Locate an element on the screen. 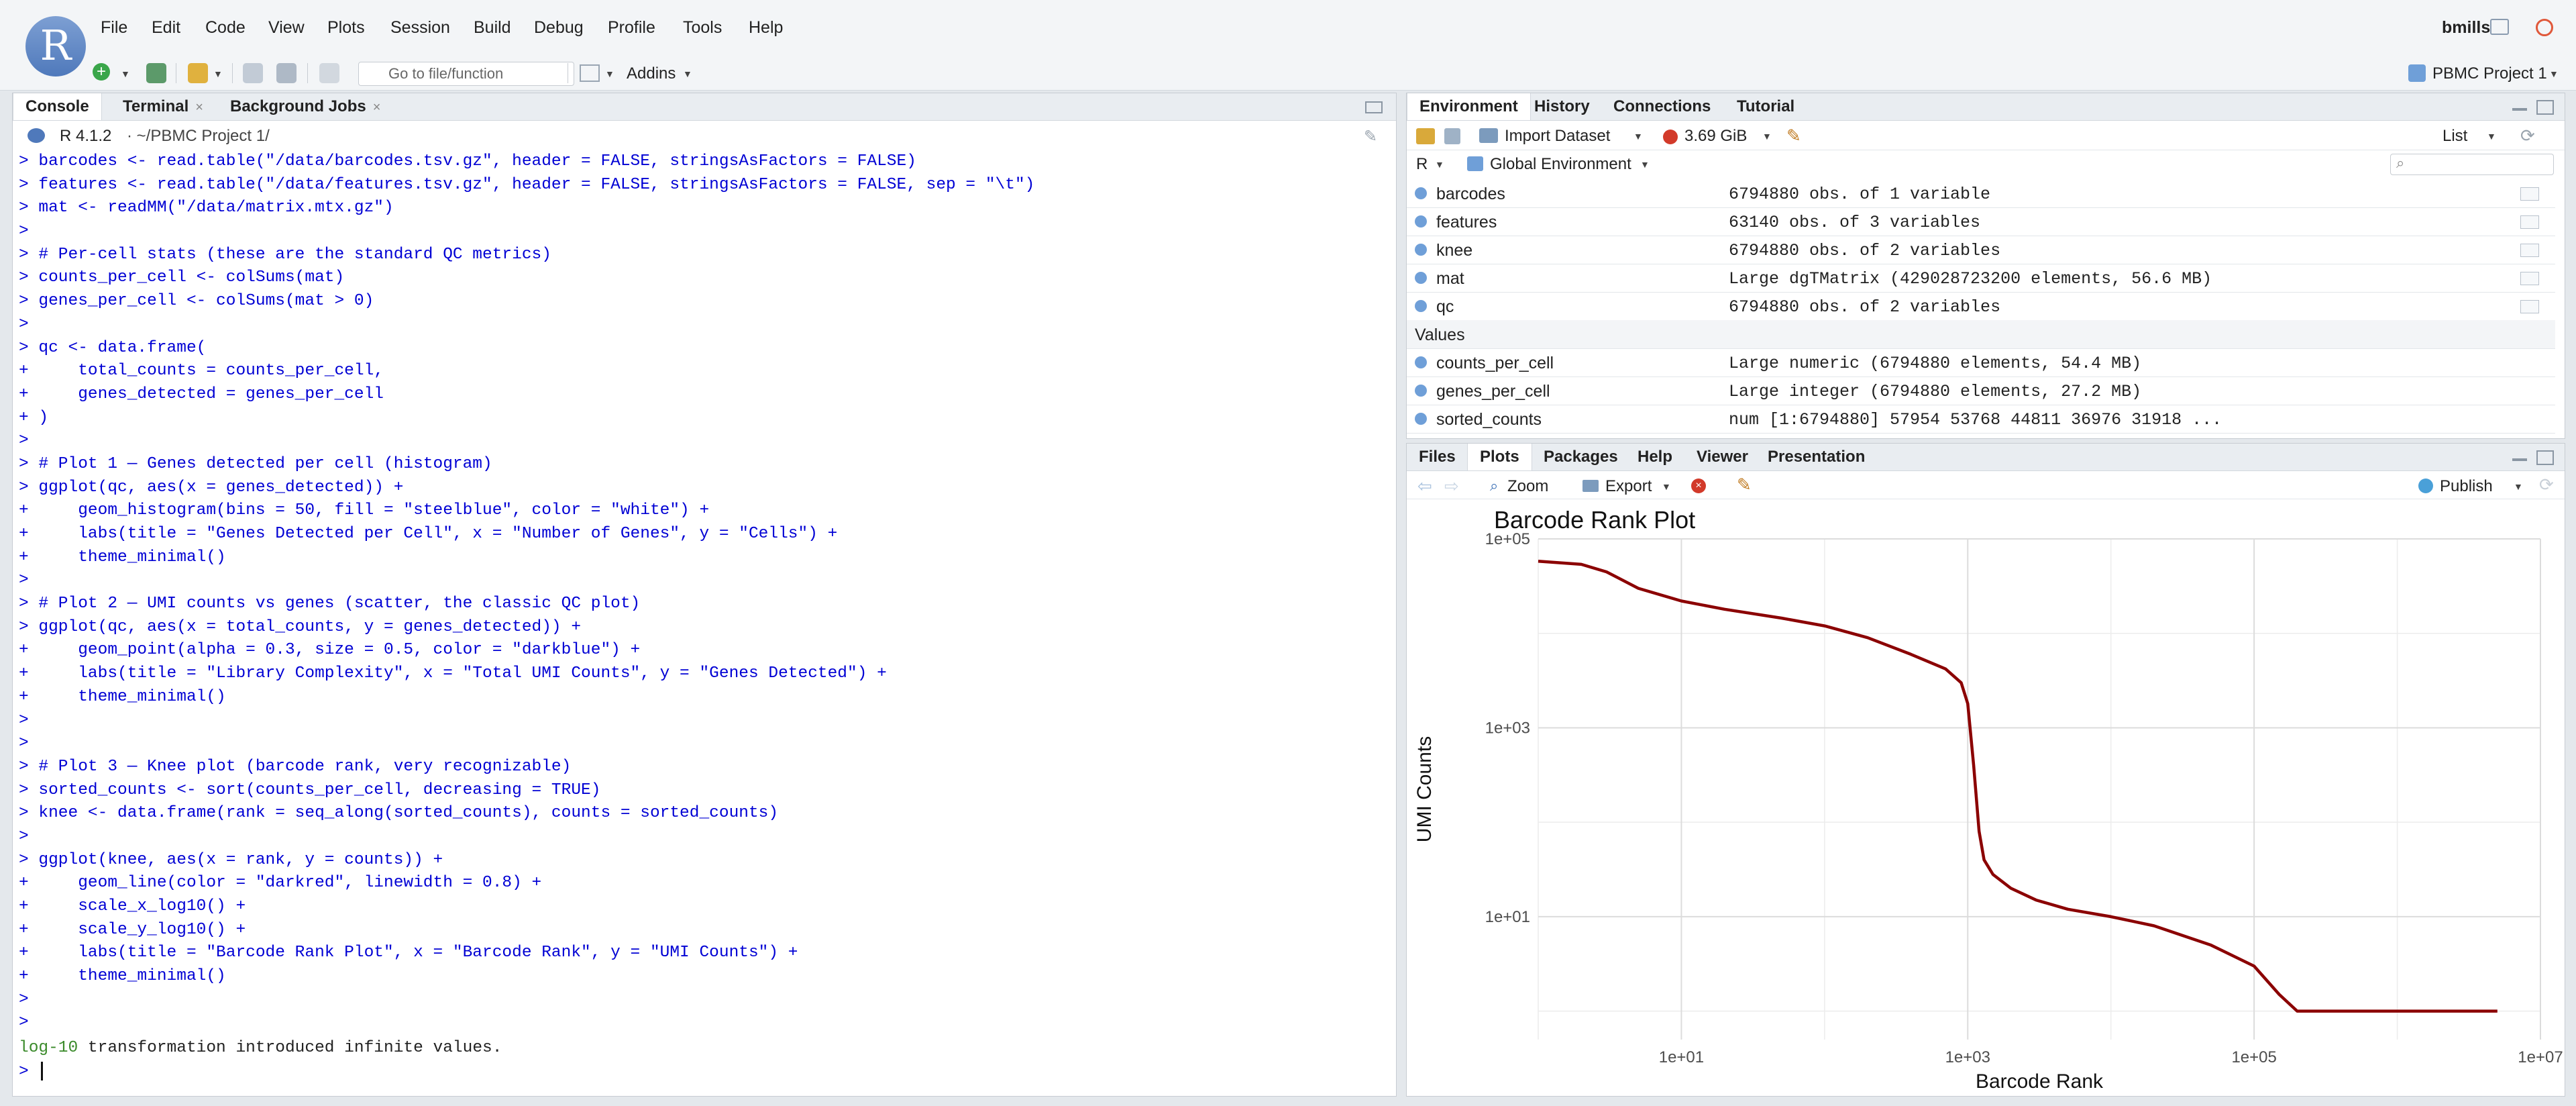 Image resolution: width=2576 pixels, height=1106 pixels. list-view-menu: List is located at coordinates (2455, 136).